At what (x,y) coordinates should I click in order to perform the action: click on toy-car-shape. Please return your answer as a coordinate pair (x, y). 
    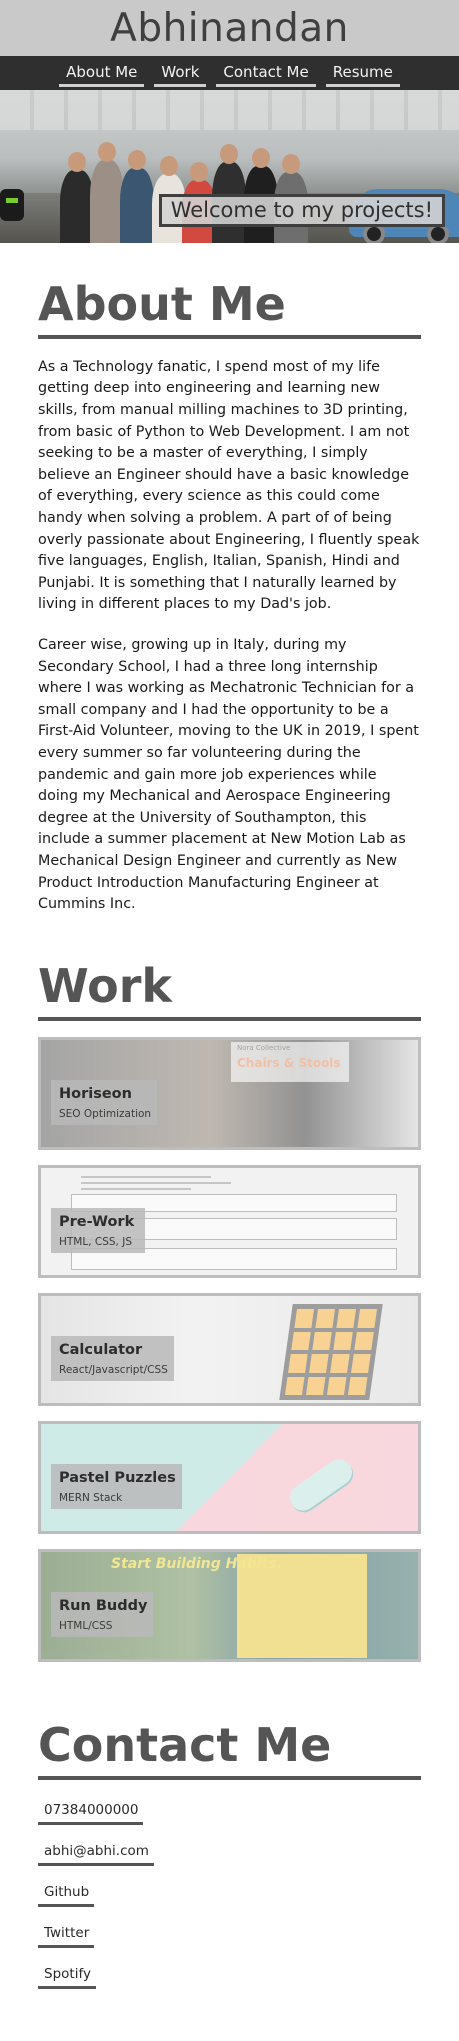
    Looking at the image, I should click on (321, 1484).